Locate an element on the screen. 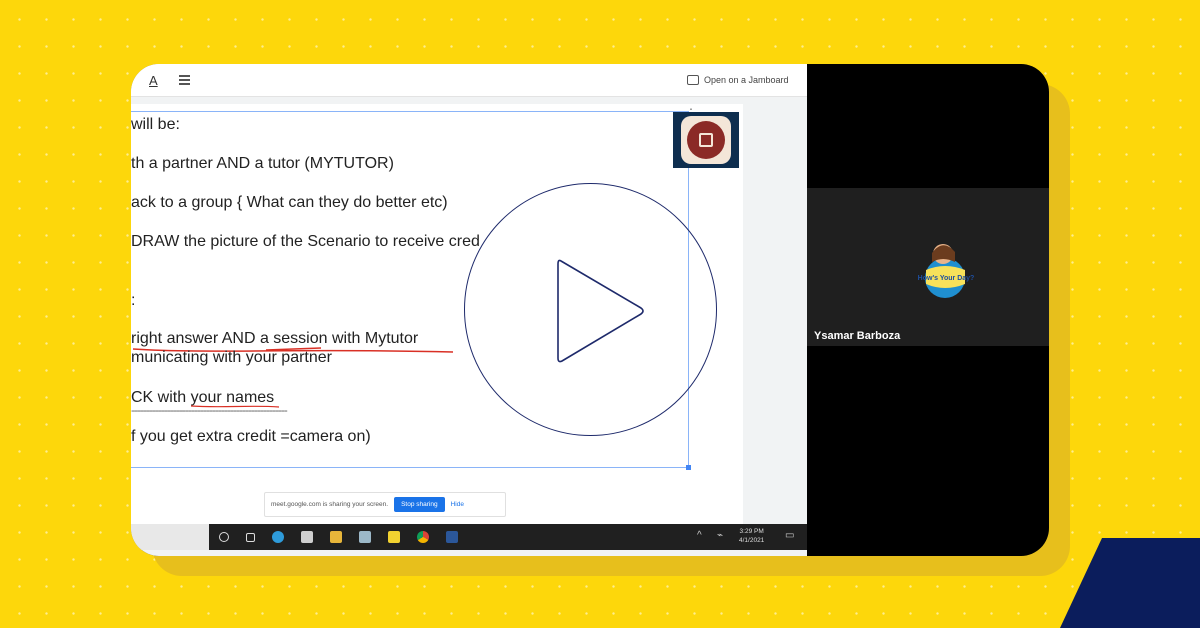 The height and width of the screenshot is (628, 1200). tutor-logo is located at coordinates (706, 140).